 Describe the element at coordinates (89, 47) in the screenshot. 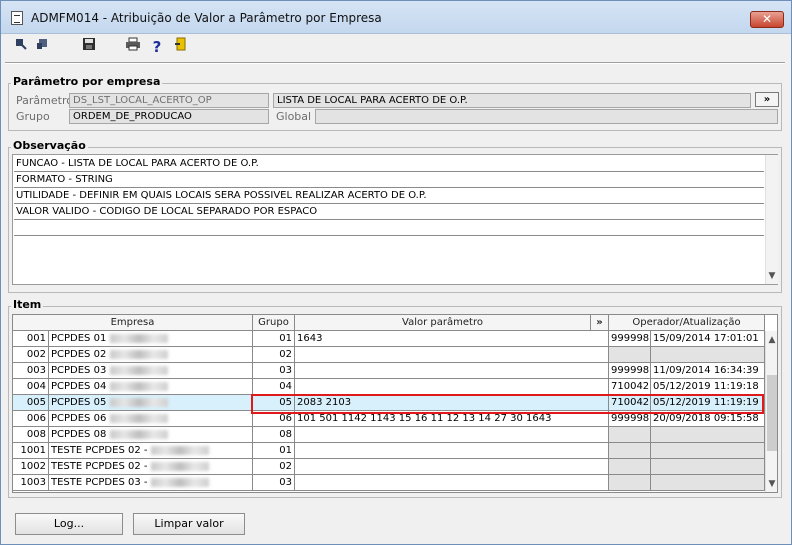

I see `save-icon` at that location.